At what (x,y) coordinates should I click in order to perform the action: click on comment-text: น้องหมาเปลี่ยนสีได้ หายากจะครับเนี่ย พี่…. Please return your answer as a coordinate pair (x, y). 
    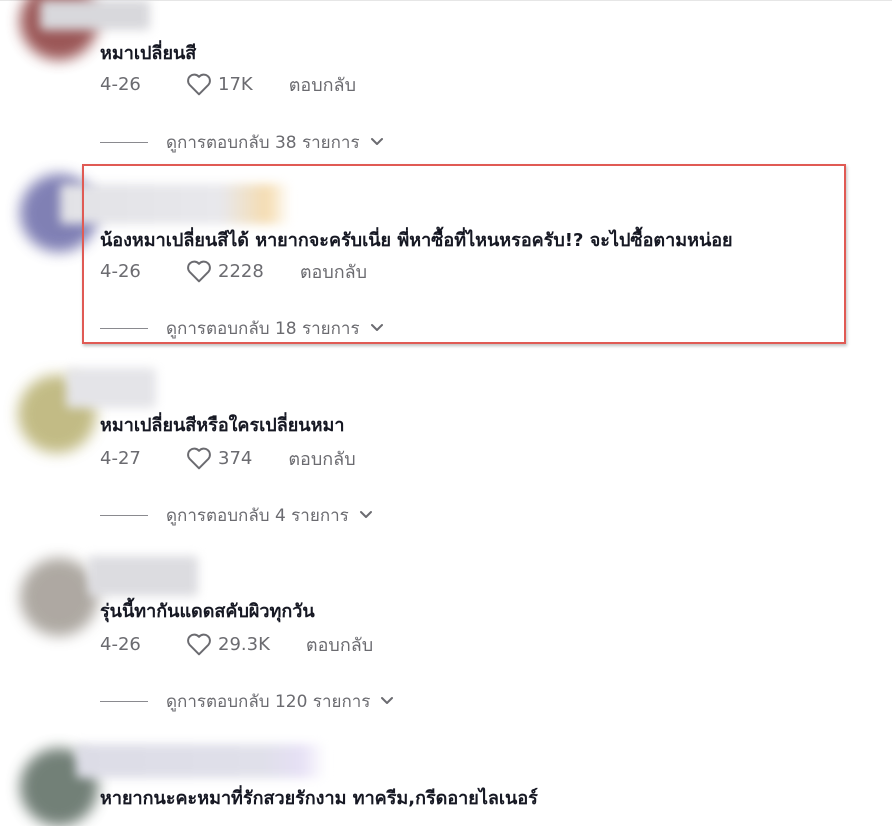
    Looking at the image, I should click on (416, 240).